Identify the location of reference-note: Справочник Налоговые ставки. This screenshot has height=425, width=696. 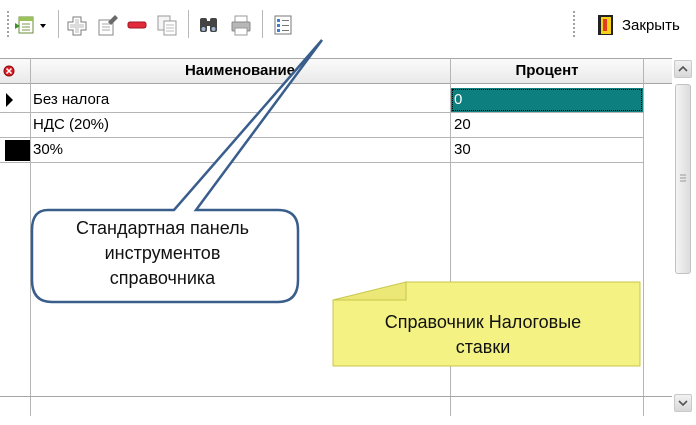
(479, 324).